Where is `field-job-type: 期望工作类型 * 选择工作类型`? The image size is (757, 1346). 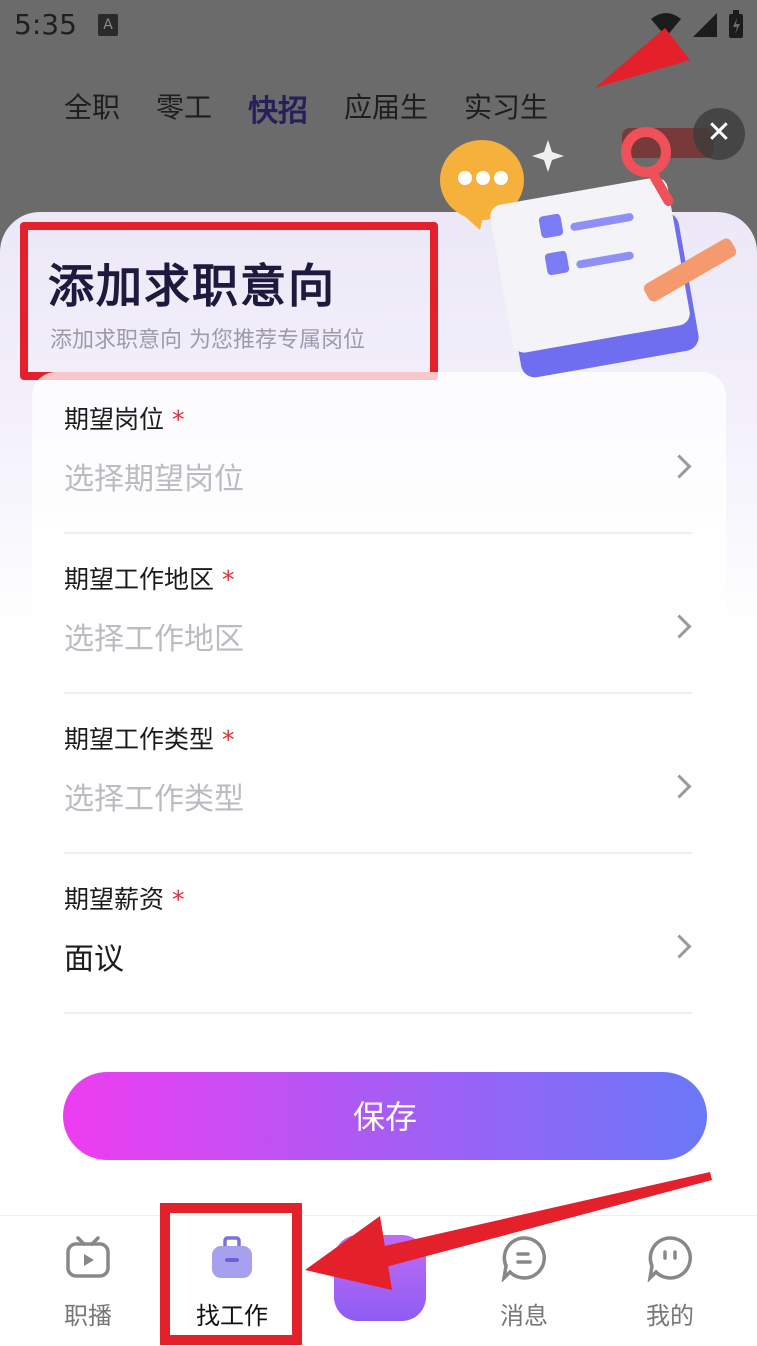
field-job-type: 期望工作类型 * 选择工作类型 is located at coordinates (378, 773).